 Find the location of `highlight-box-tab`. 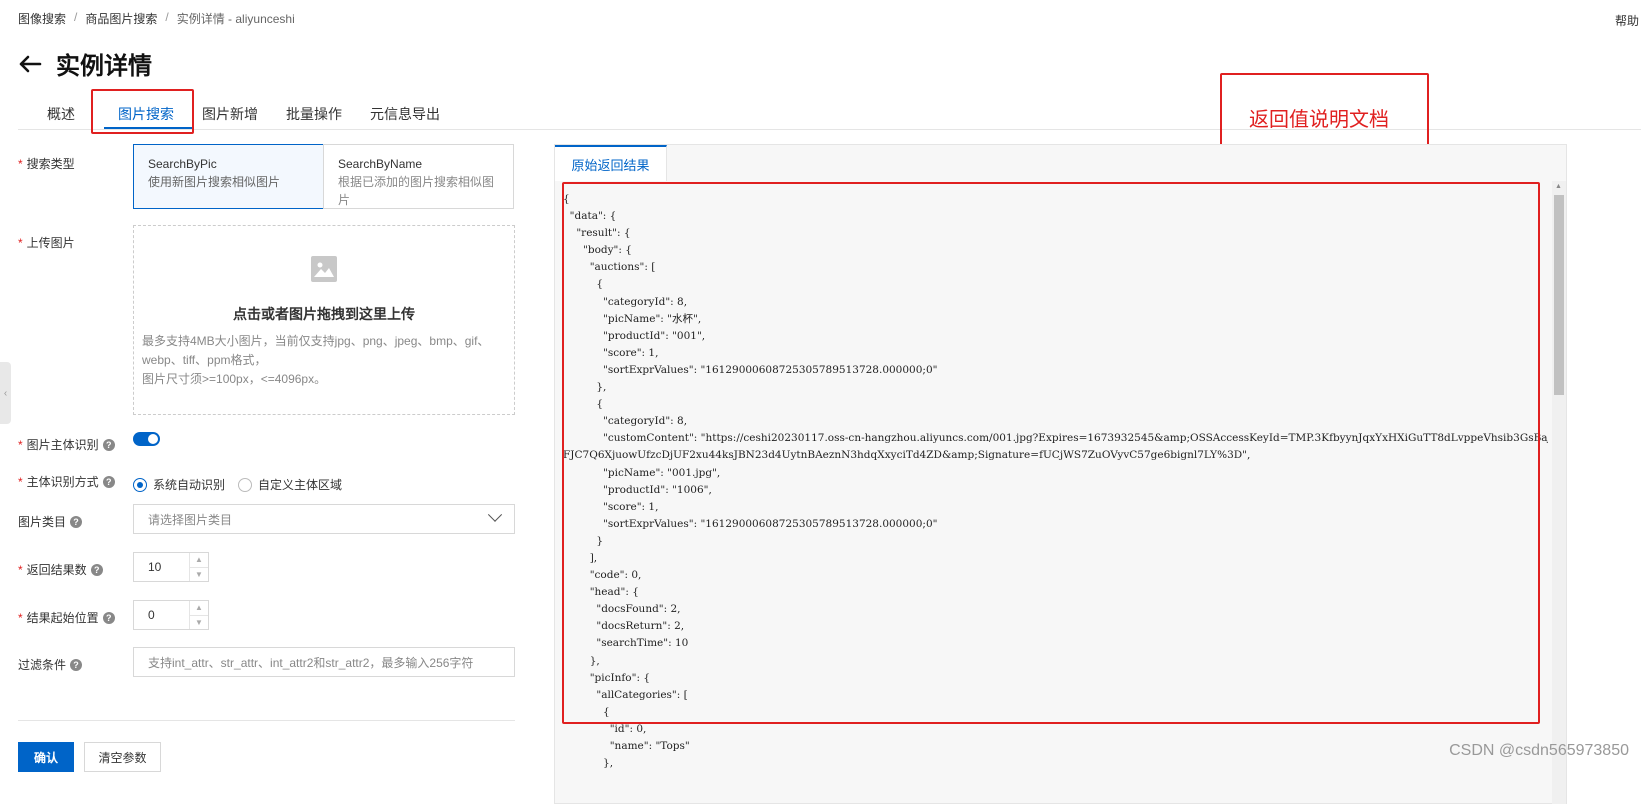

highlight-box-tab is located at coordinates (142, 111).